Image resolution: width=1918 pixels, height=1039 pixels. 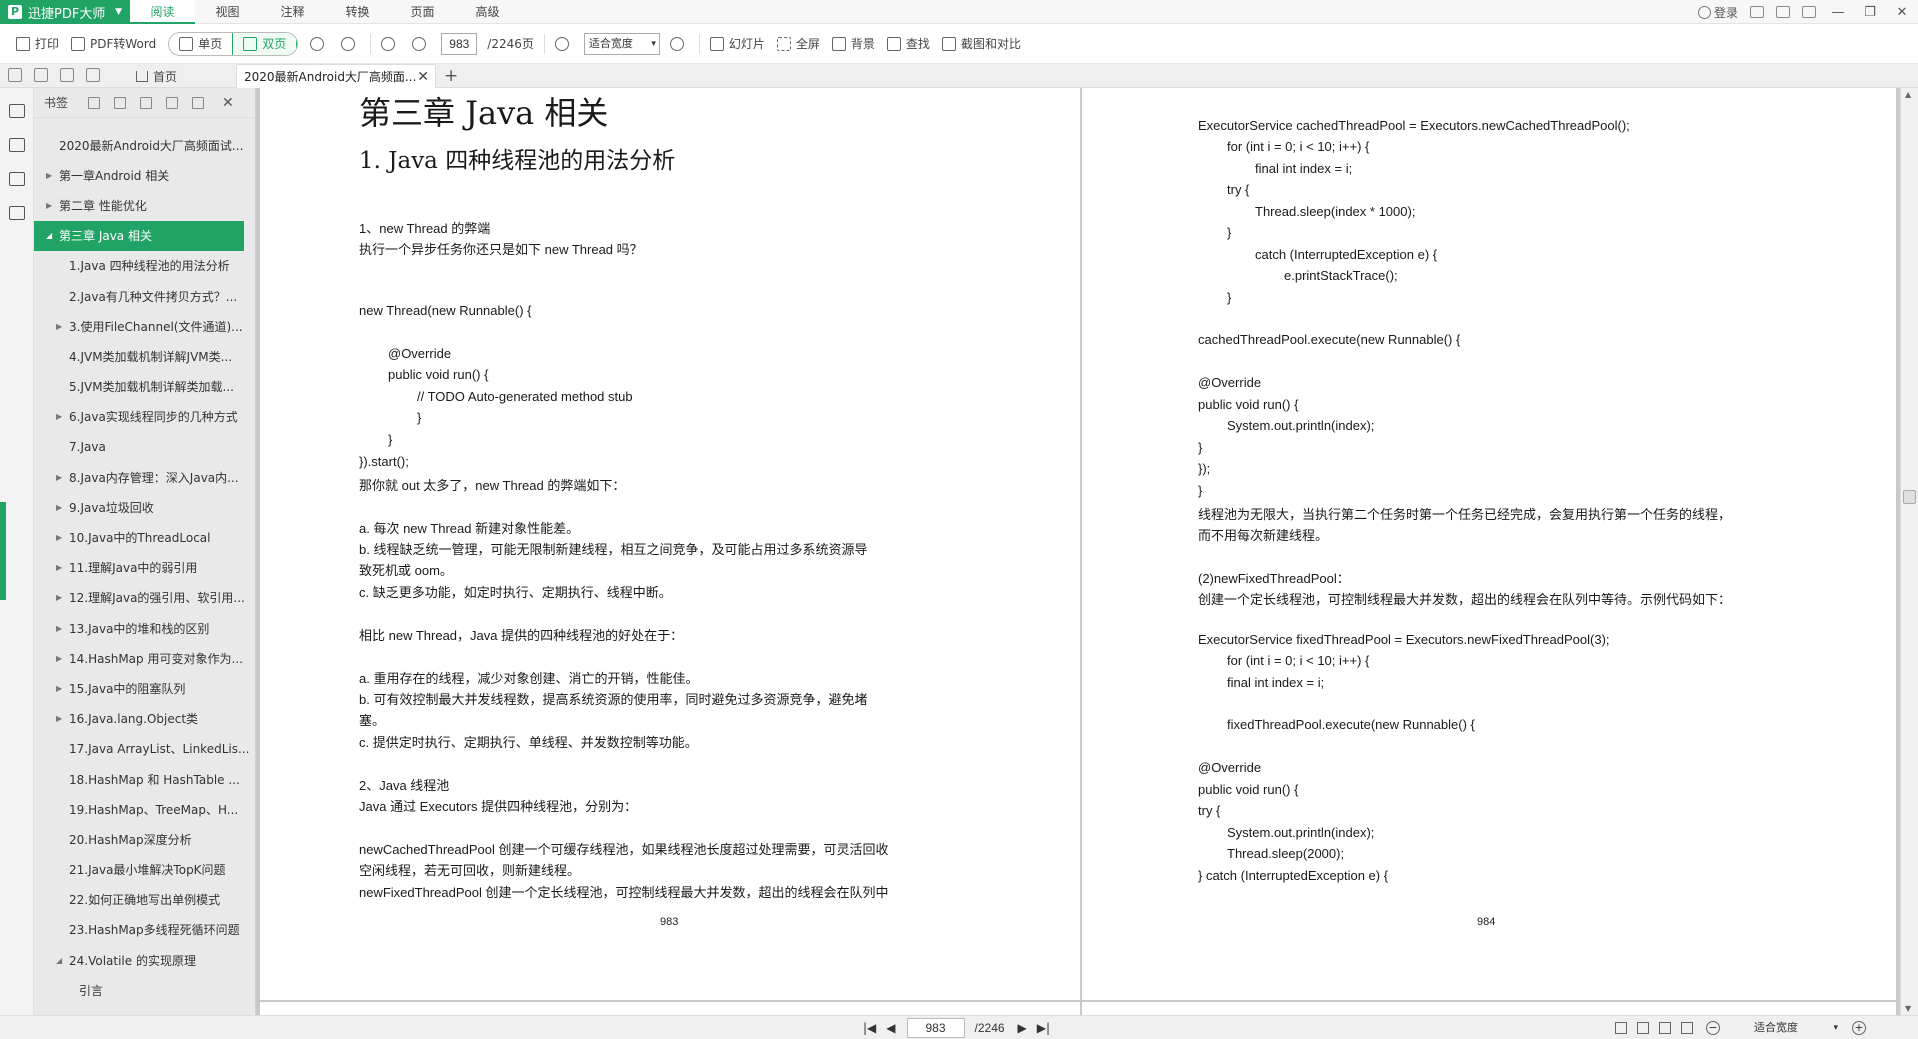 I want to click on double-page-button: 双页, so click(x=264, y=44).